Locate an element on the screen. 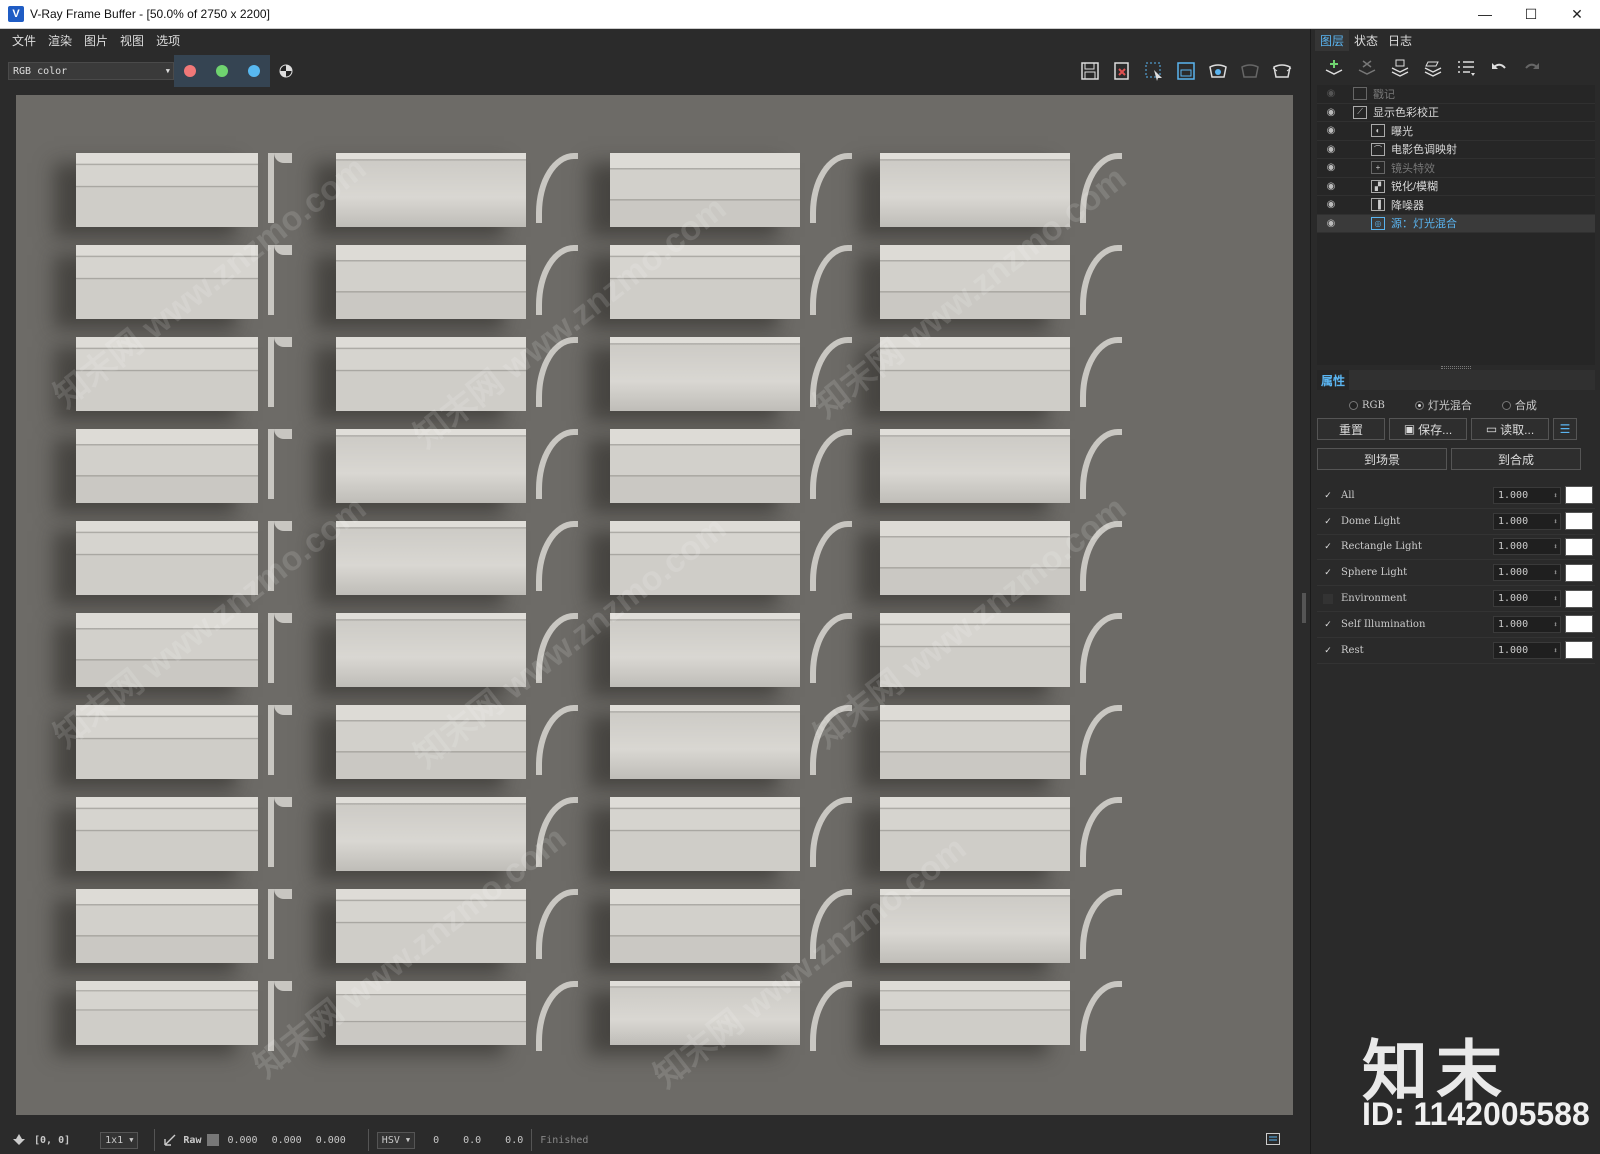 This screenshot has width=1600, height=1154. save-layers-icon is located at coordinates (1399, 68).